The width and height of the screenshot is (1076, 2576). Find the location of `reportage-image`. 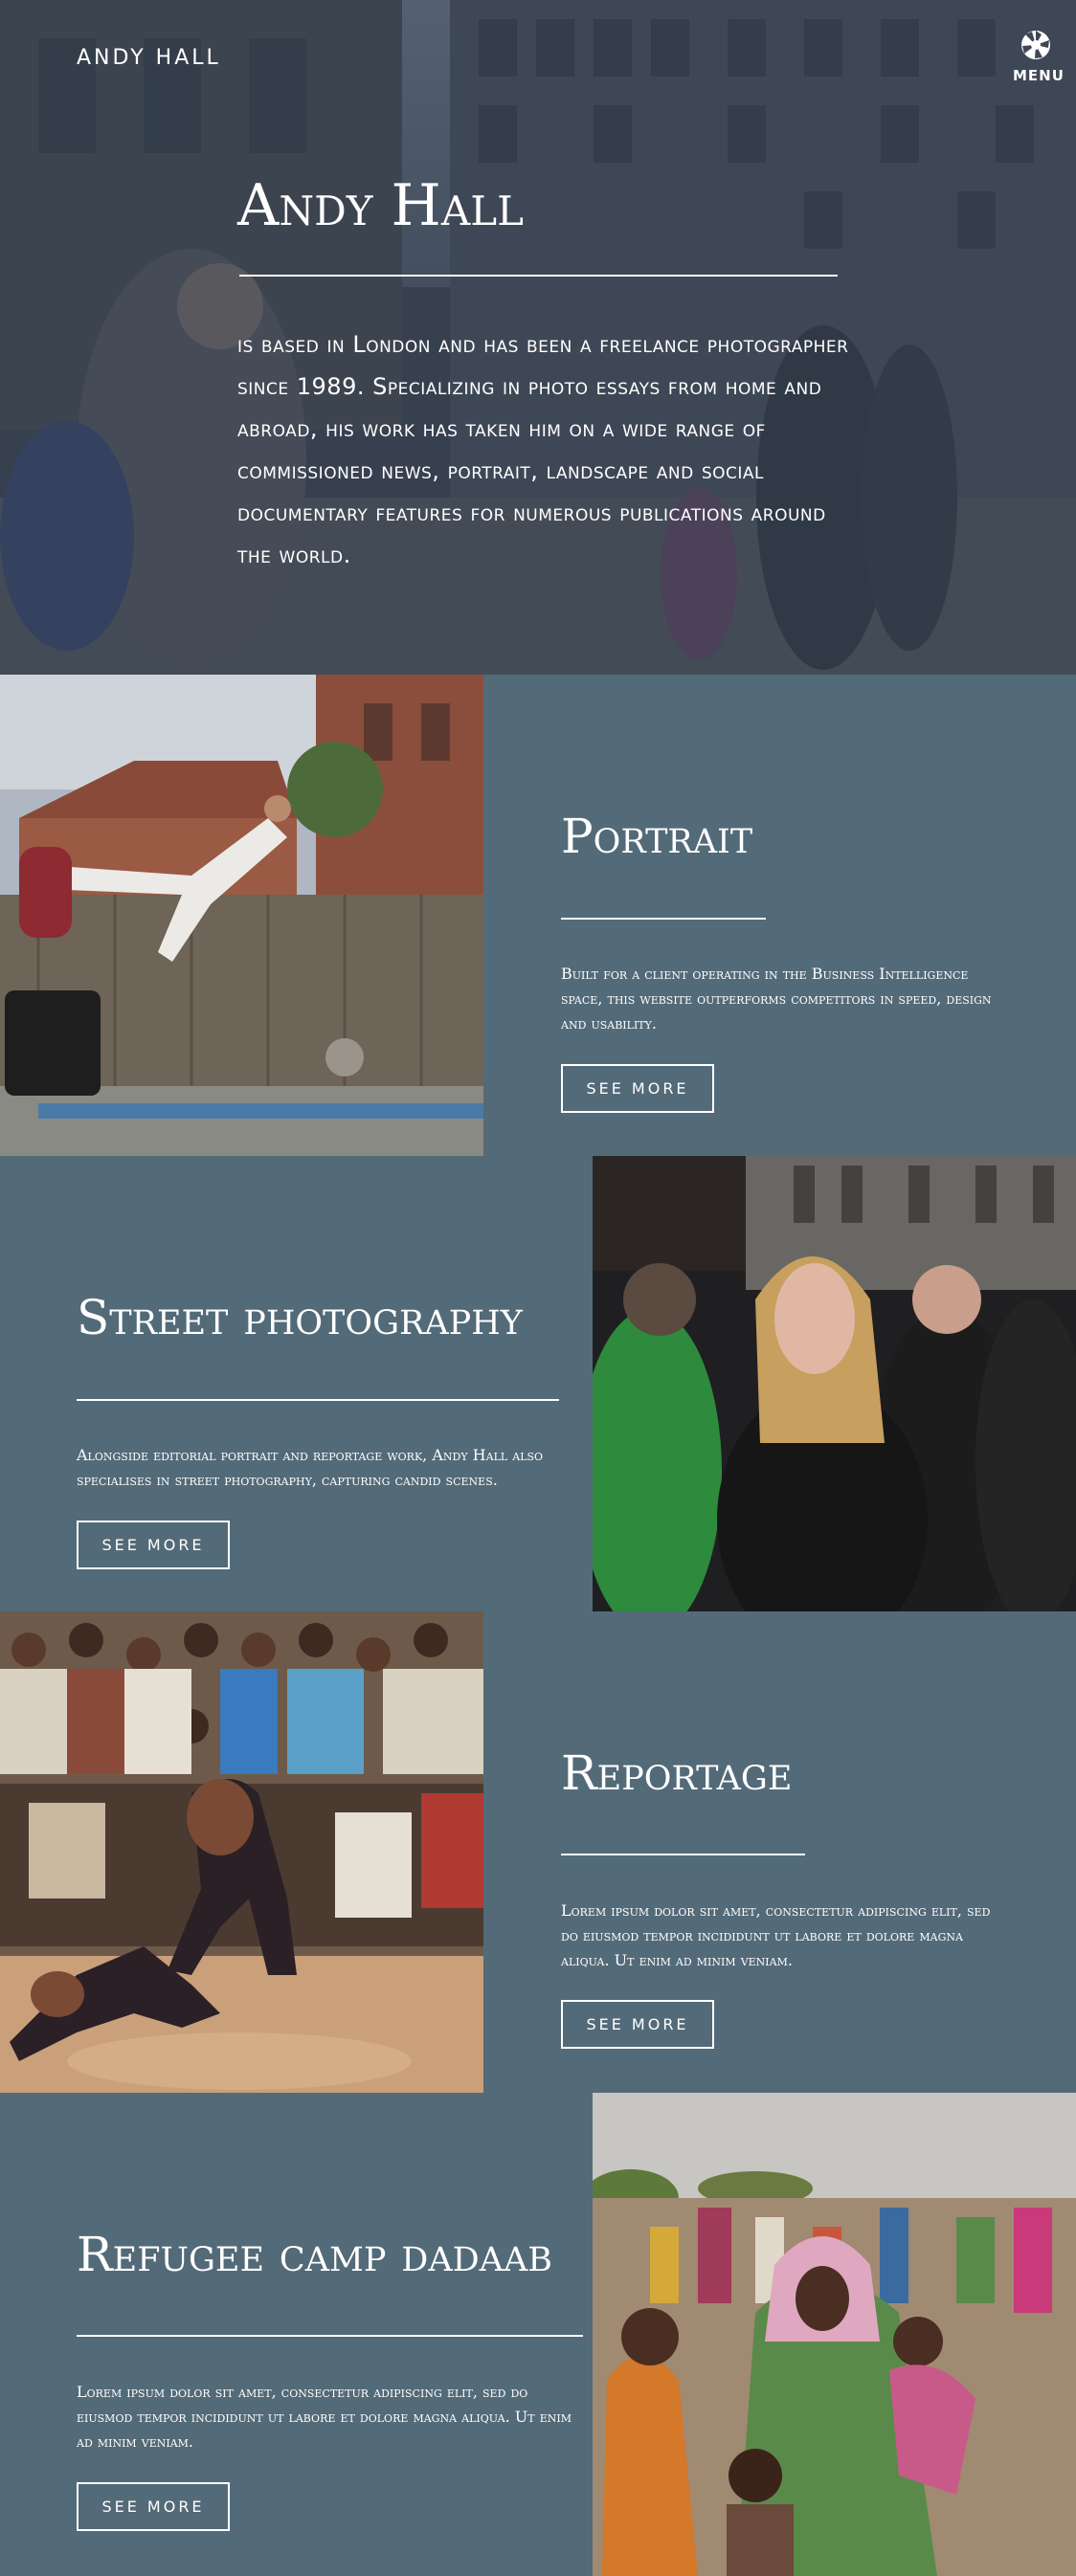

reportage-image is located at coordinates (241, 1852).